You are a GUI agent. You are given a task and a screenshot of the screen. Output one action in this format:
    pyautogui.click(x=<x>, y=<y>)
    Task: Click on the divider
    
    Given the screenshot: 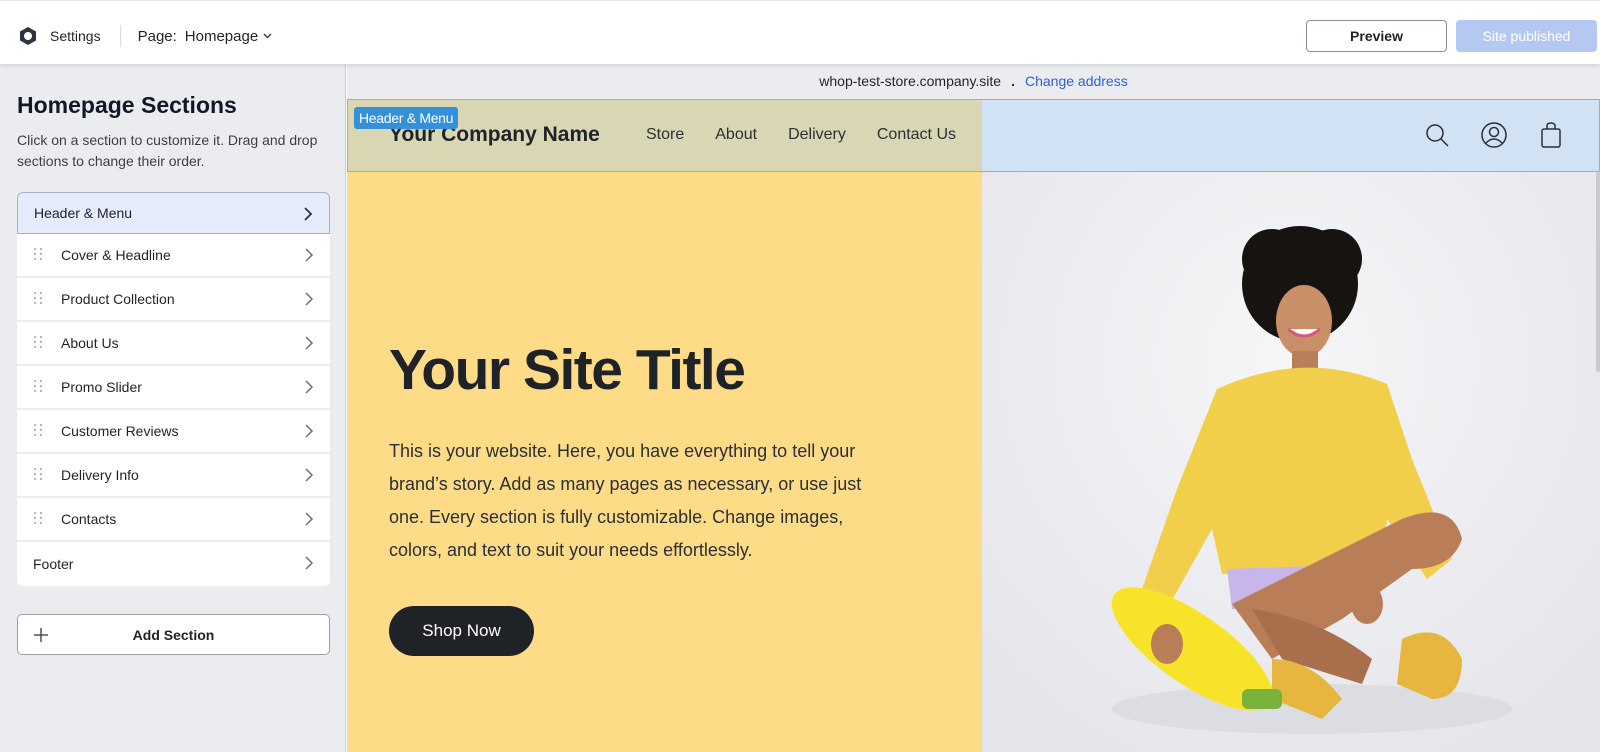 What is the action you would take?
    pyautogui.click(x=120, y=36)
    